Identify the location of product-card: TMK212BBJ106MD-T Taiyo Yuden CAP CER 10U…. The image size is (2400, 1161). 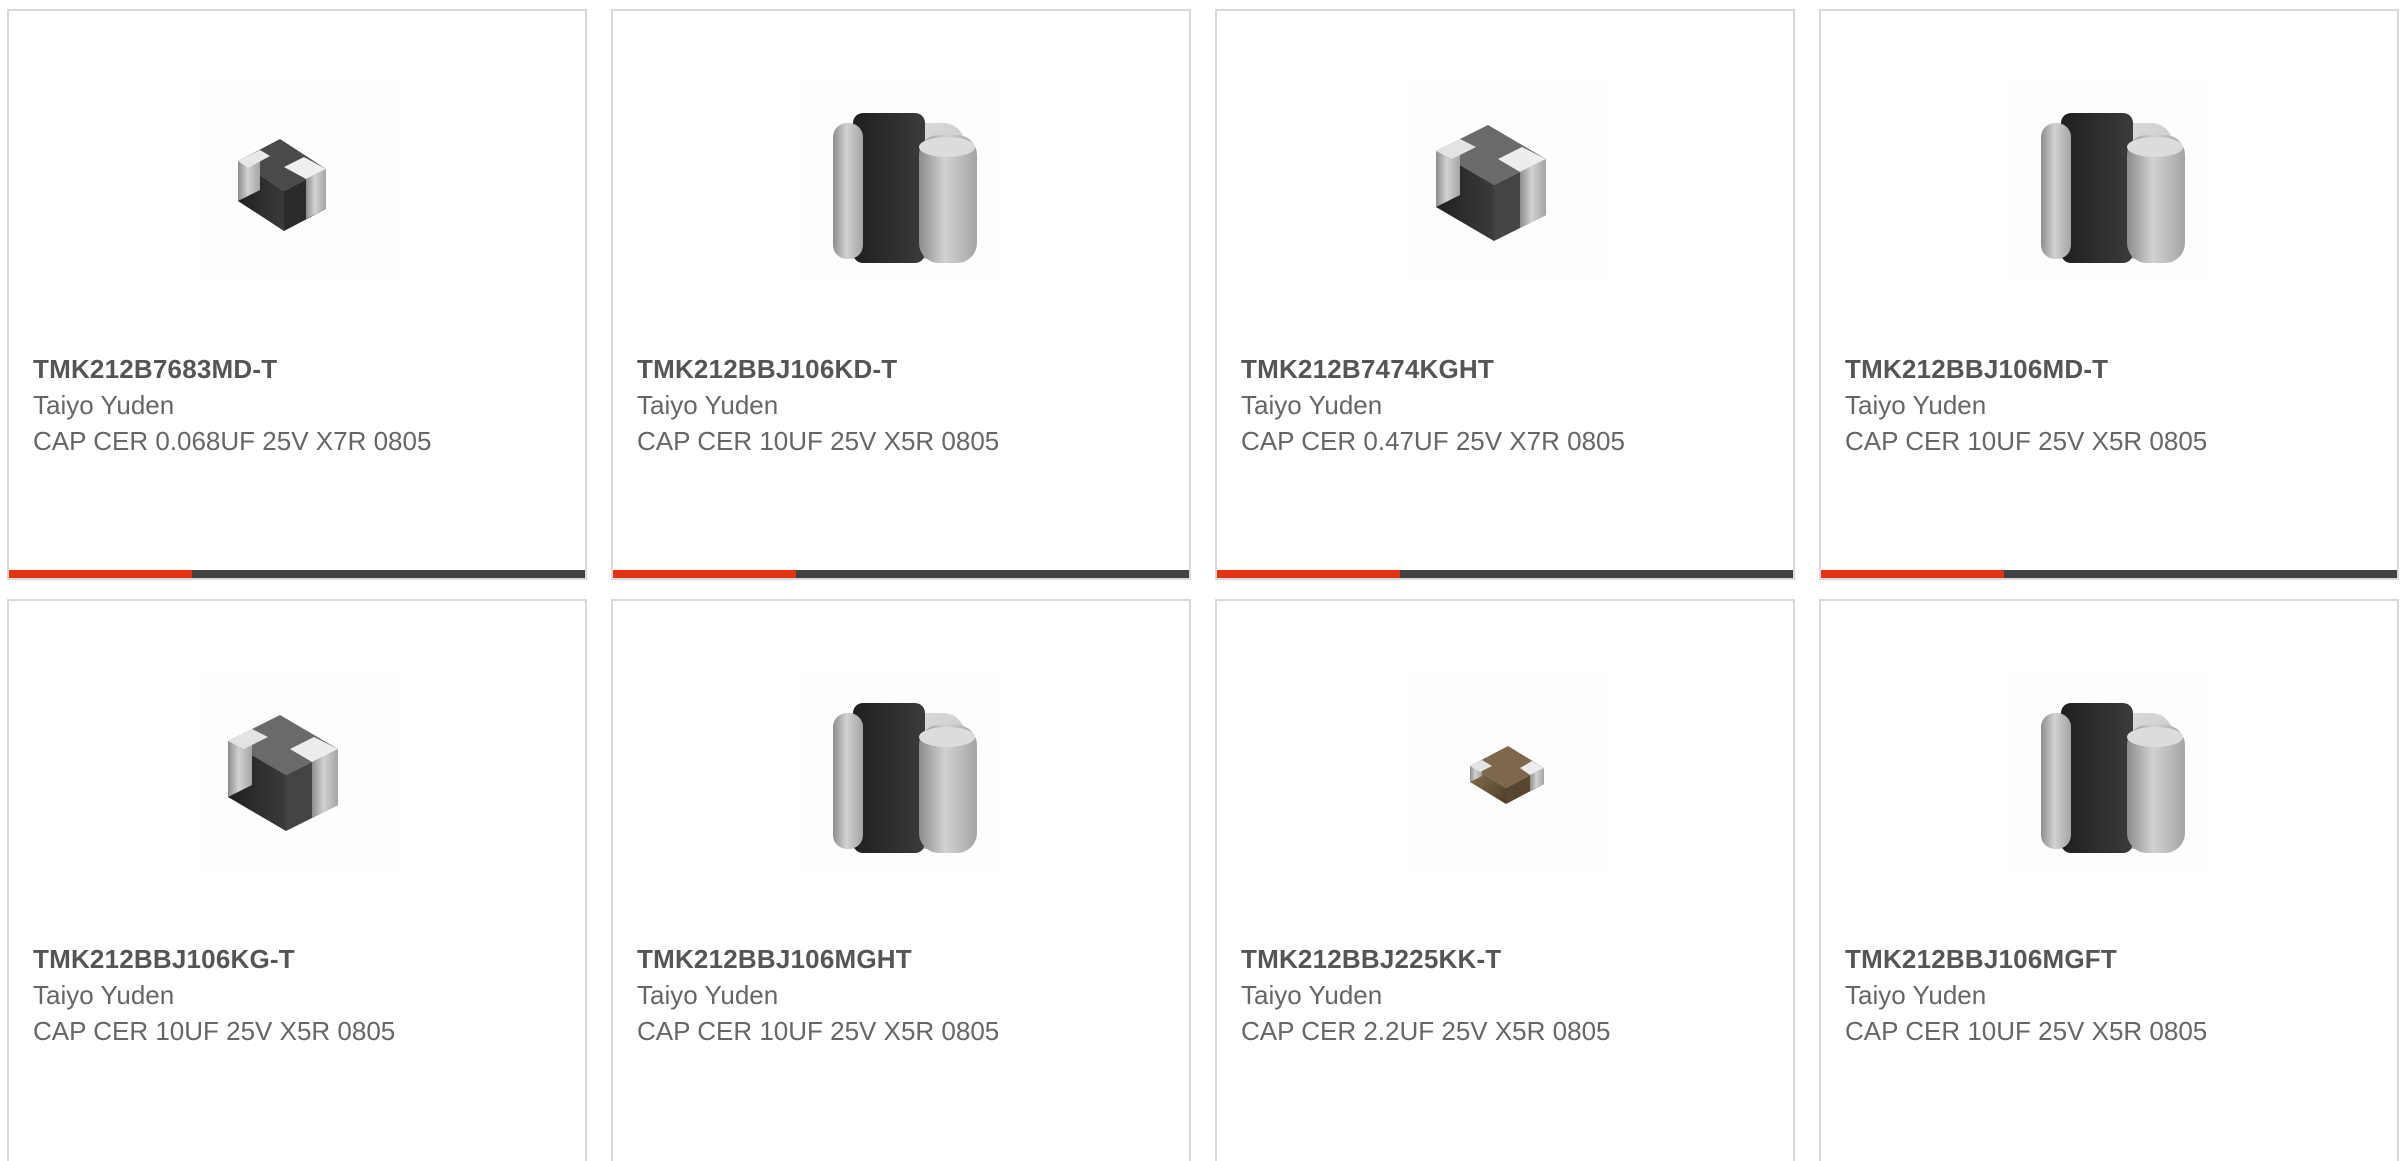
(2109, 294).